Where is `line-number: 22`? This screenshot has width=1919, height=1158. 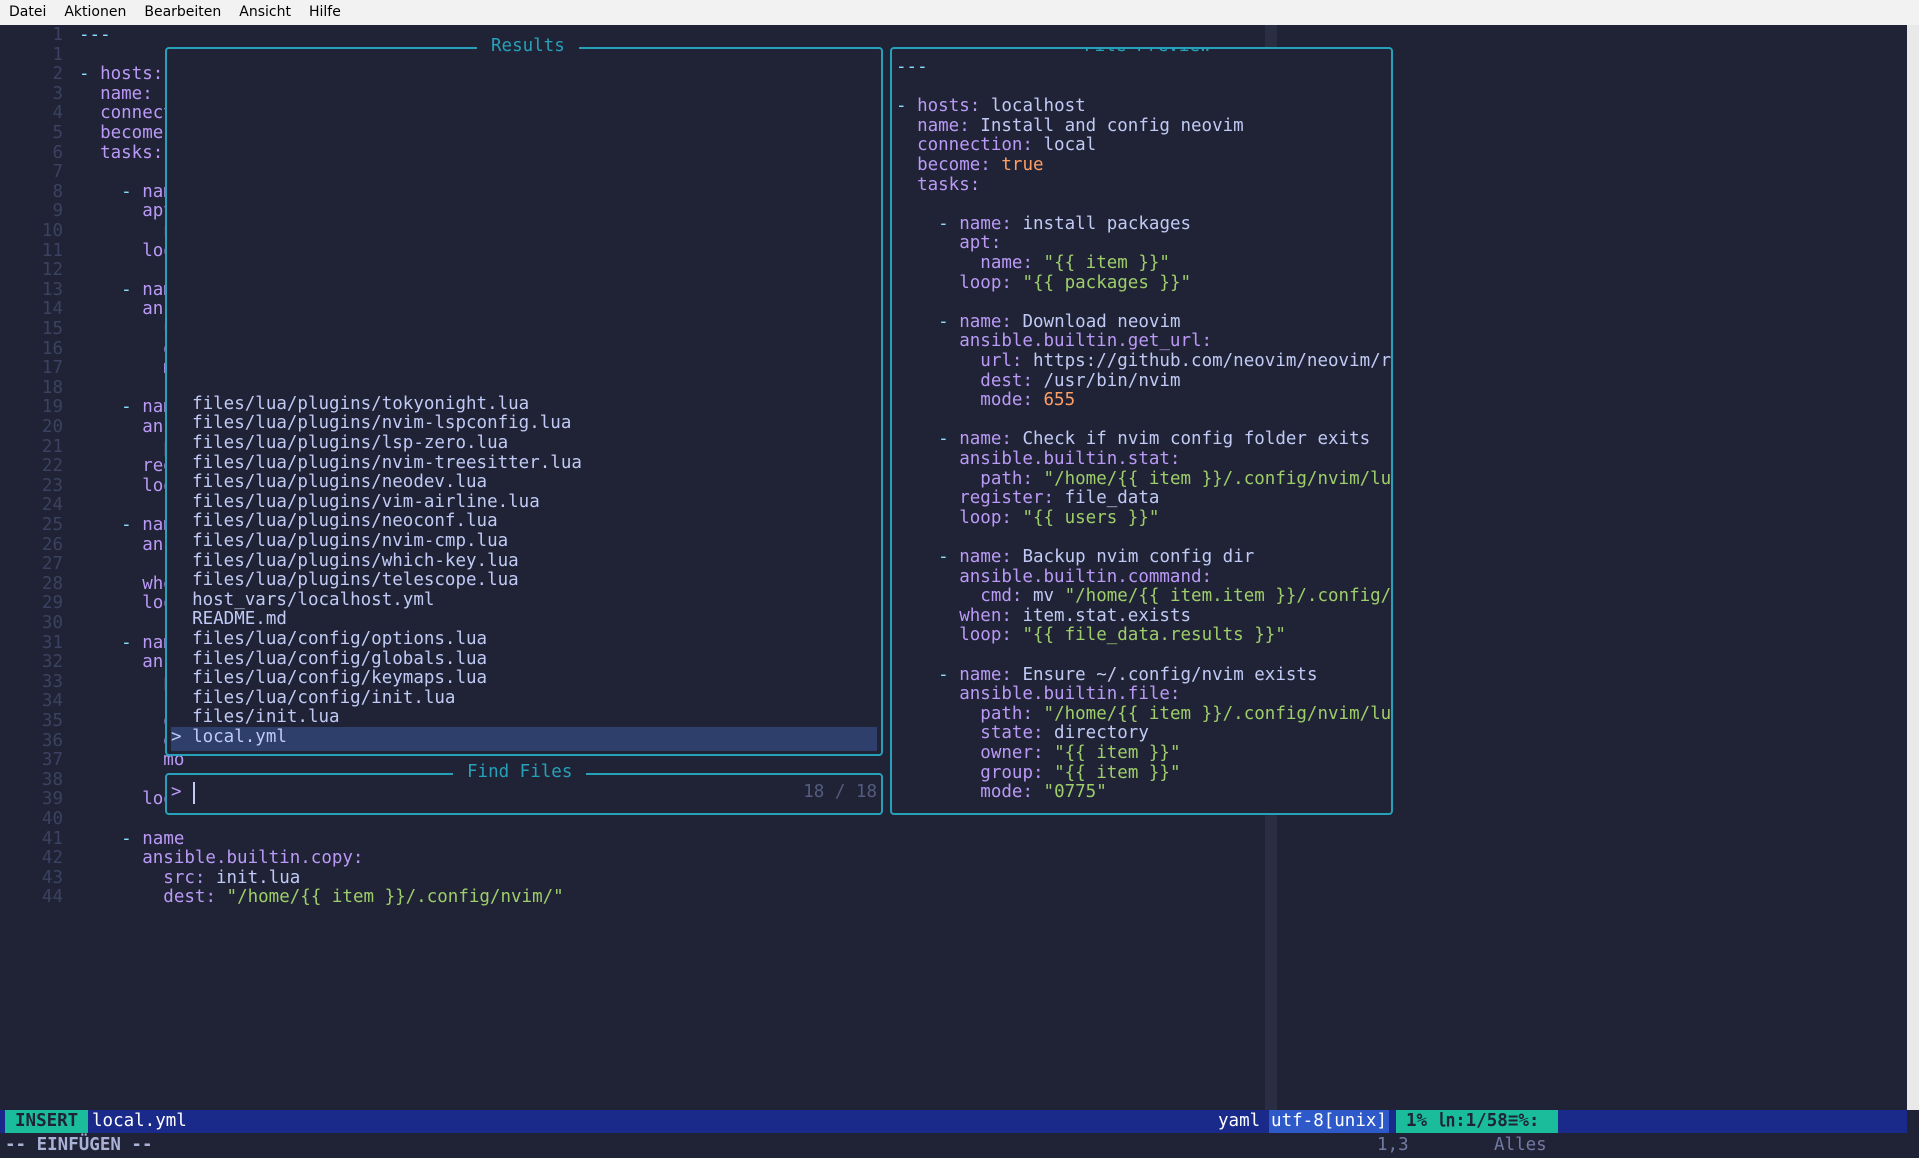
line-number: 22 is located at coordinates (52, 466).